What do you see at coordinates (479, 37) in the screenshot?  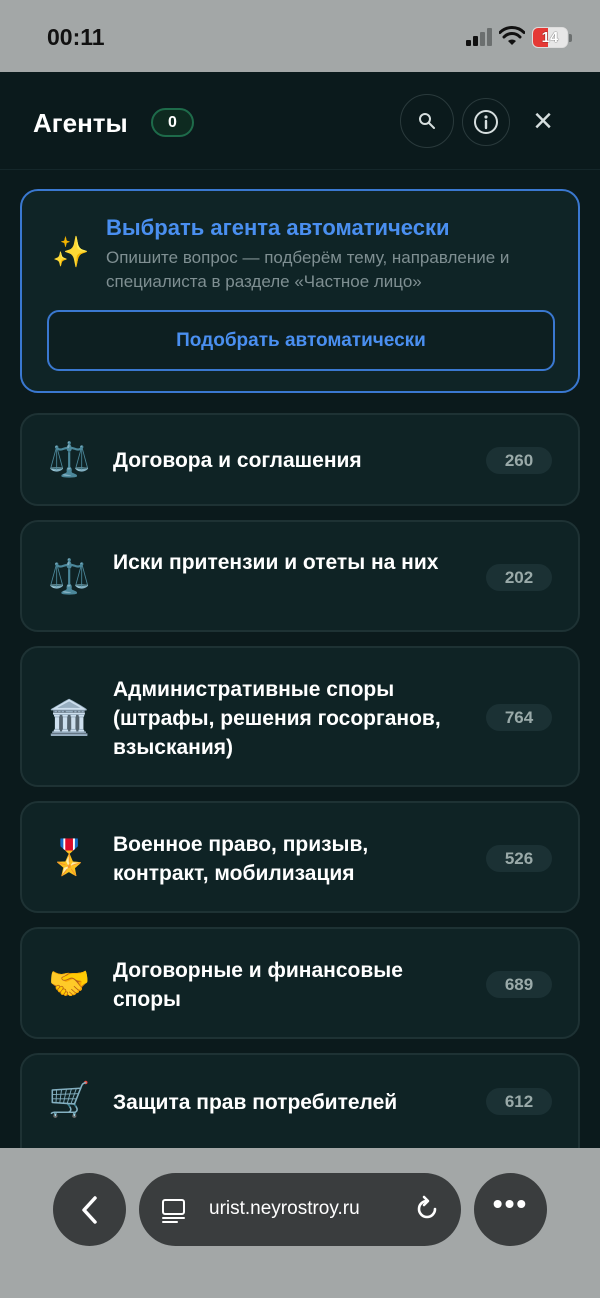 I see `cellular-signal-icon` at bounding box center [479, 37].